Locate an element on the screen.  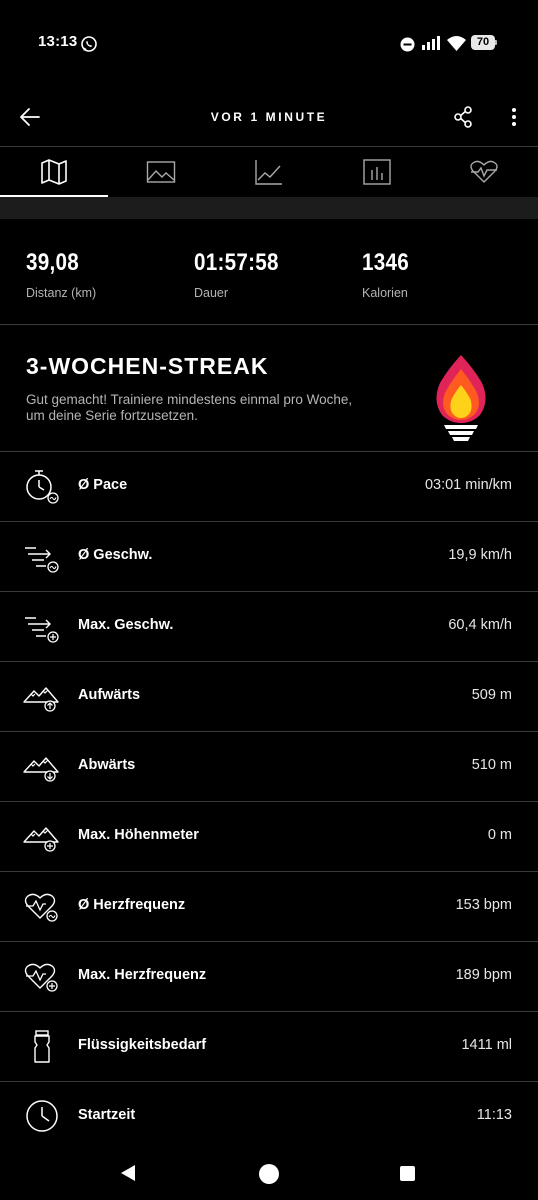
metric-value: 60,4 km/h is located at coordinates (480, 625).